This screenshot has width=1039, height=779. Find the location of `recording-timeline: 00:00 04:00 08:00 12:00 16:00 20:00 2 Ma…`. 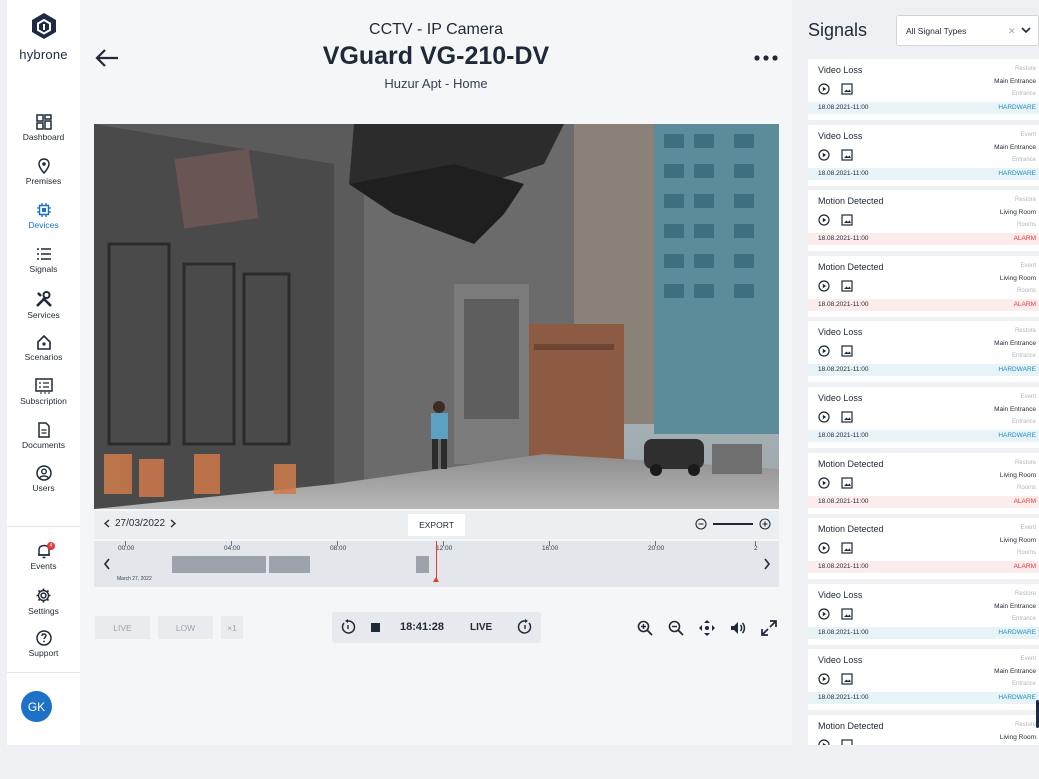

recording-timeline: 00:00 04:00 08:00 12:00 16:00 20:00 2 Ma… is located at coordinates (436, 564).